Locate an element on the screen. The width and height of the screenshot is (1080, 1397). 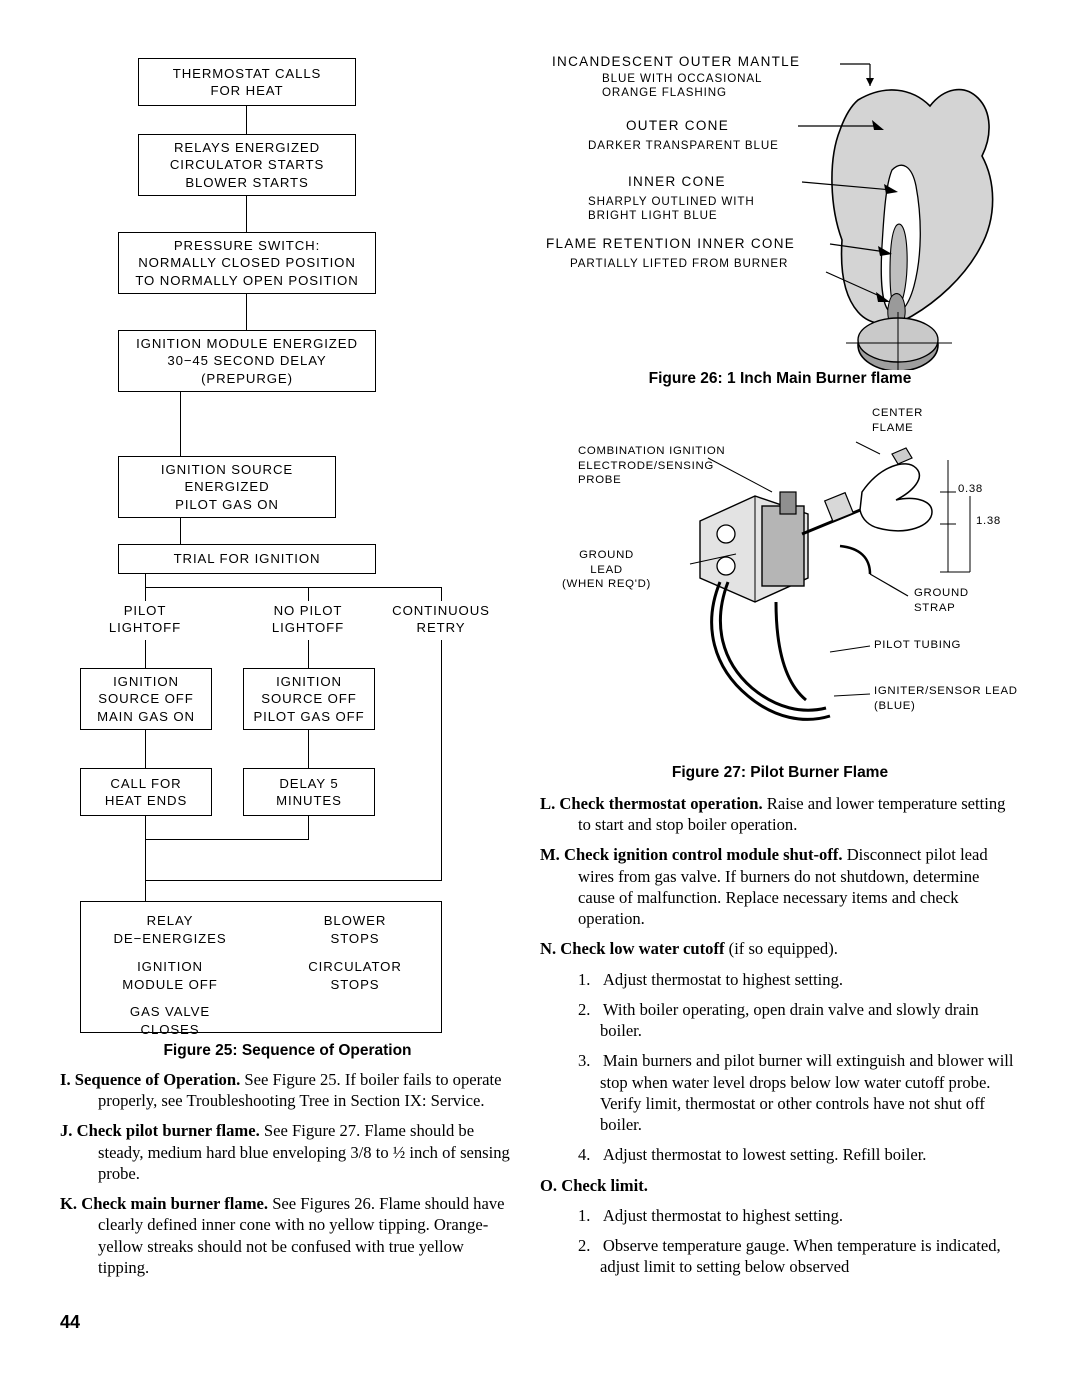
flow-box-ignition-source-off-pilot-gas-off: IGNITION SOURCE OFF PILOT GAS OFF is located at coordinates (309, 699).